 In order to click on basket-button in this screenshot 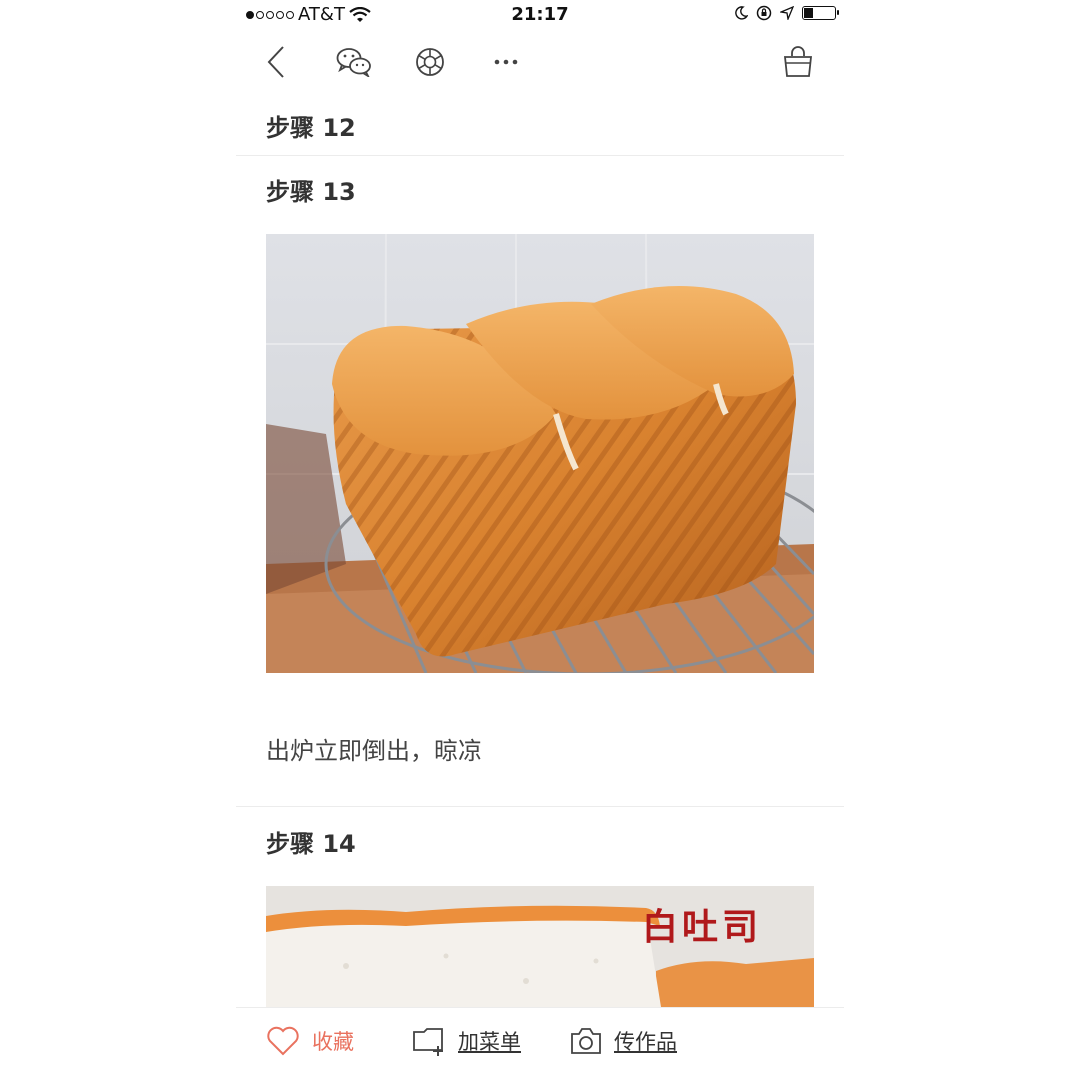, I will do `click(798, 62)`.